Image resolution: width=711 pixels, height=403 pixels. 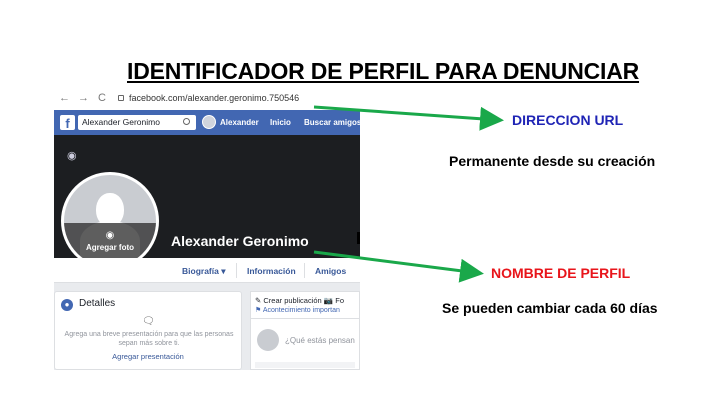 What do you see at coordinates (398, 266) in the screenshot?
I see `name-arrow` at bounding box center [398, 266].